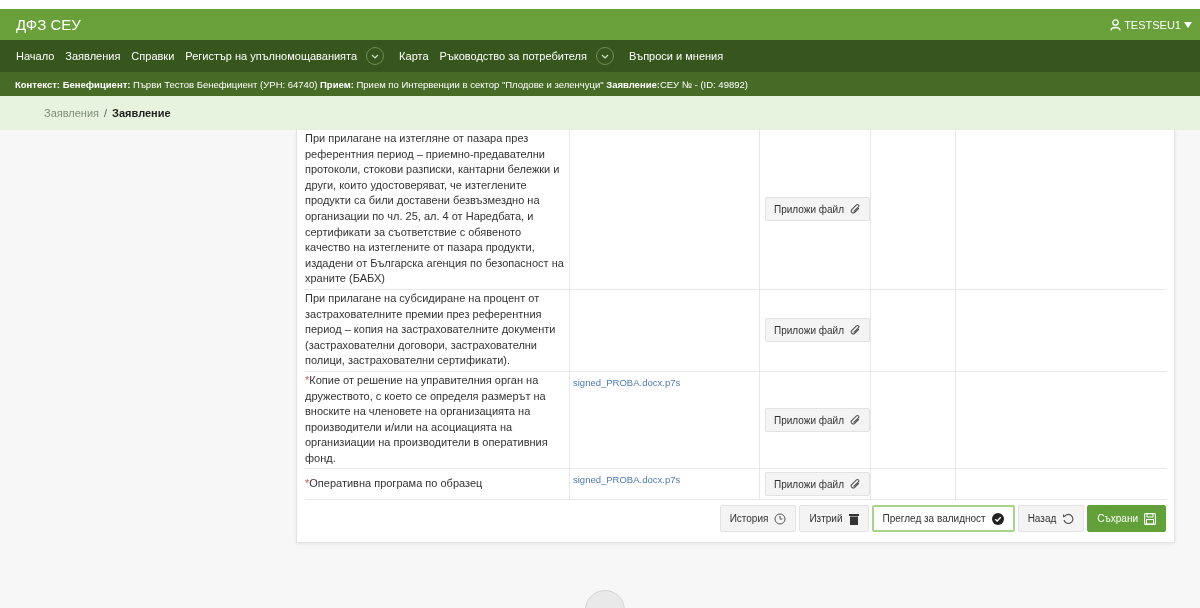 This screenshot has height=608, width=1200. What do you see at coordinates (1068, 518) in the screenshot?
I see `undo-icon` at bounding box center [1068, 518].